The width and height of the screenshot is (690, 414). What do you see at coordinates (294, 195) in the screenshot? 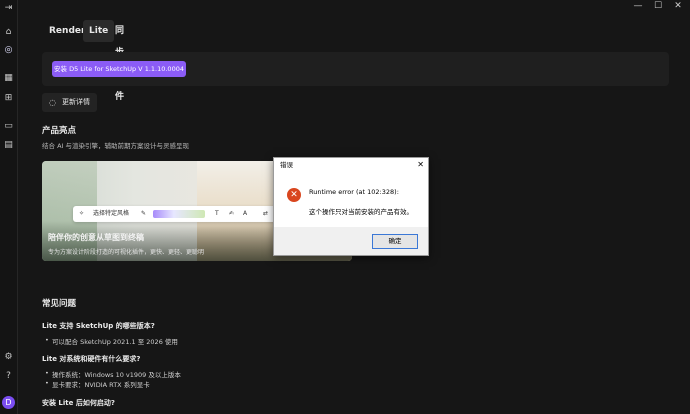
I see `error-icon: ✕` at bounding box center [294, 195].